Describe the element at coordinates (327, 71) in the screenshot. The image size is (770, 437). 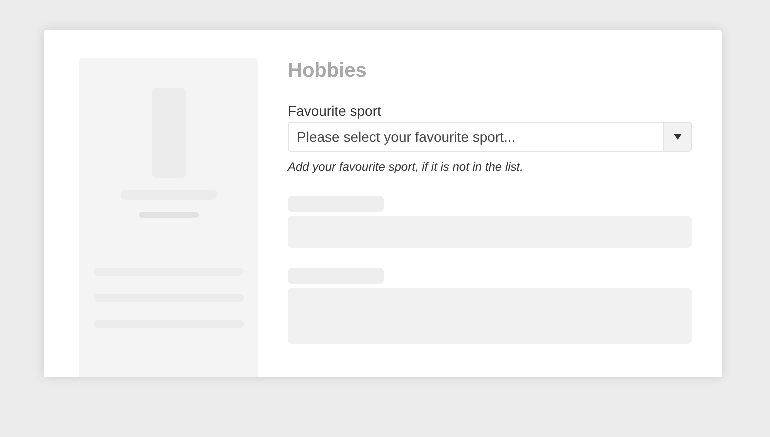
I see `section-title: Hobbies` at that location.